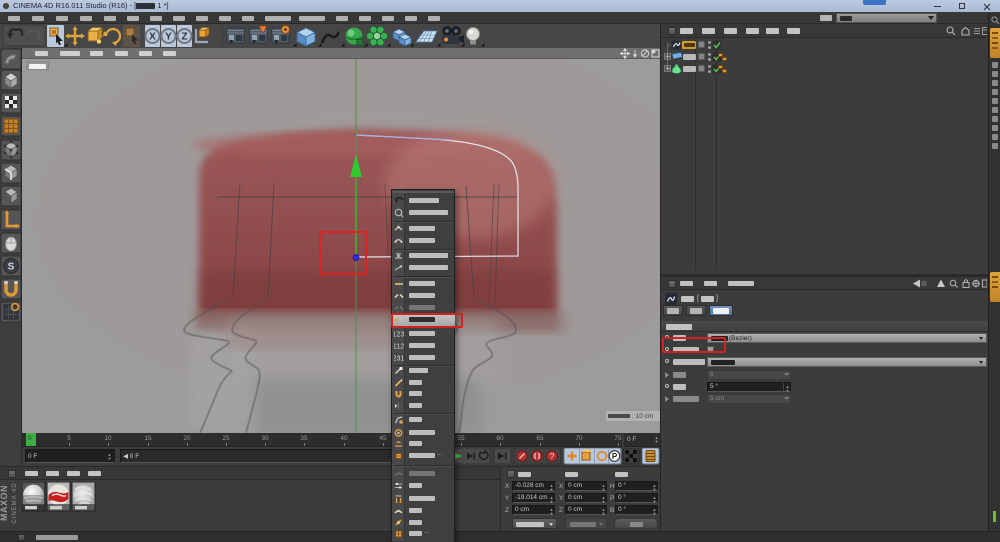 Image resolution: width=1000 pixels, height=542 pixels. Describe the element at coordinates (615, 456) in the screenshot. I see `svg-text: P` at that location.